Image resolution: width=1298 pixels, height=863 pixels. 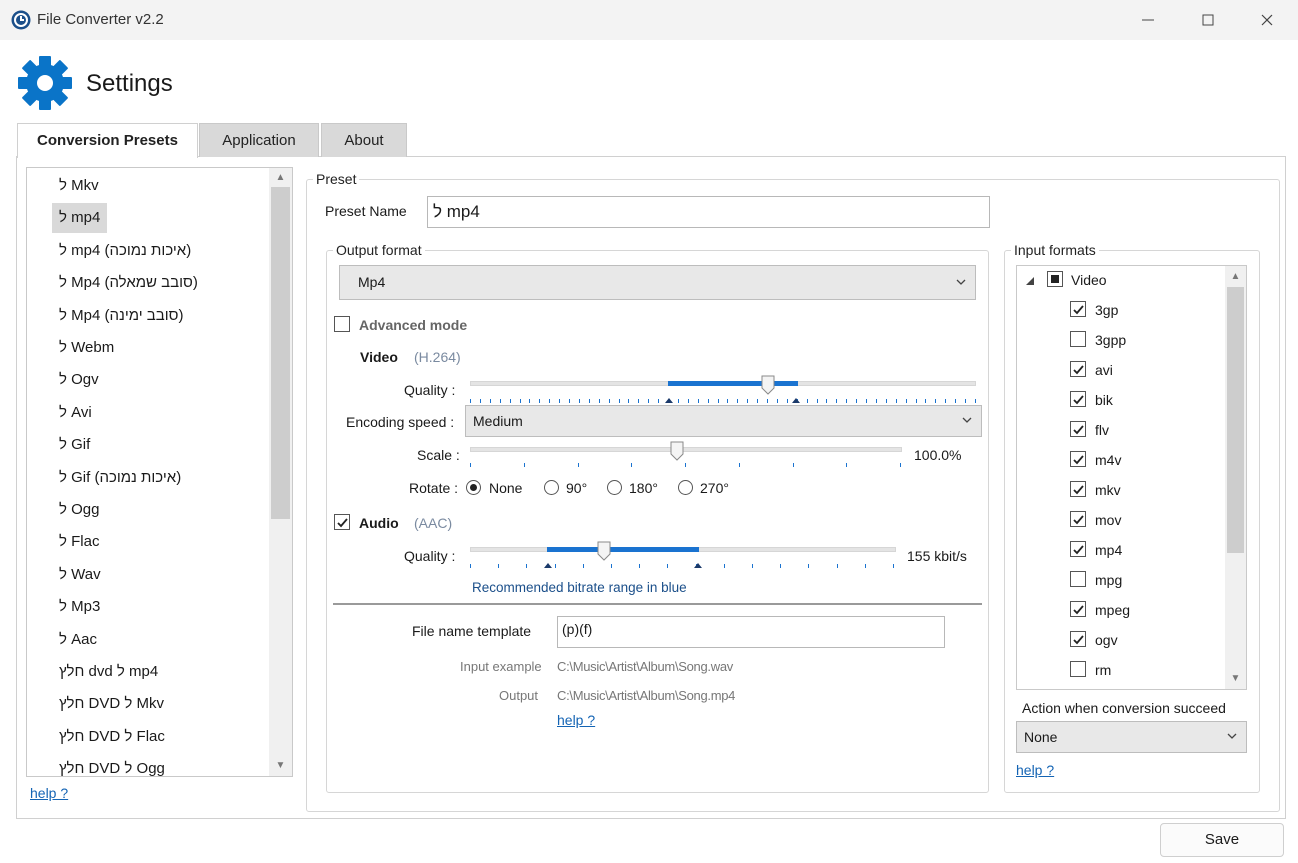 What do you see at coordinates (79, 607) in the screenshot?
I see `preset-list-item: ל Mp3` at bounding box center [79, 607].